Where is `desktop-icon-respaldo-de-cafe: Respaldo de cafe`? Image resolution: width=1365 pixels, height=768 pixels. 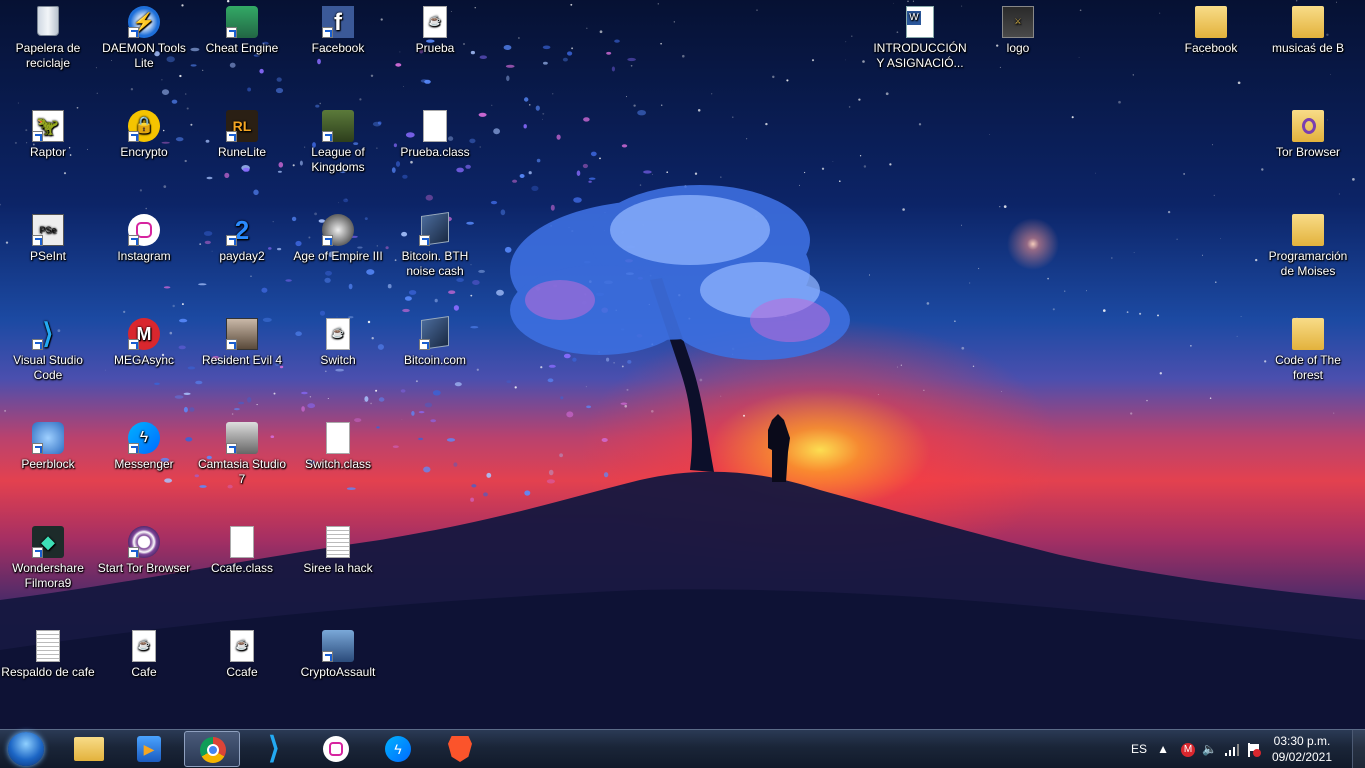 desktop-icon-respaldo-de-cafe: Respaldo de cafe is located at coordinates (48, 655).